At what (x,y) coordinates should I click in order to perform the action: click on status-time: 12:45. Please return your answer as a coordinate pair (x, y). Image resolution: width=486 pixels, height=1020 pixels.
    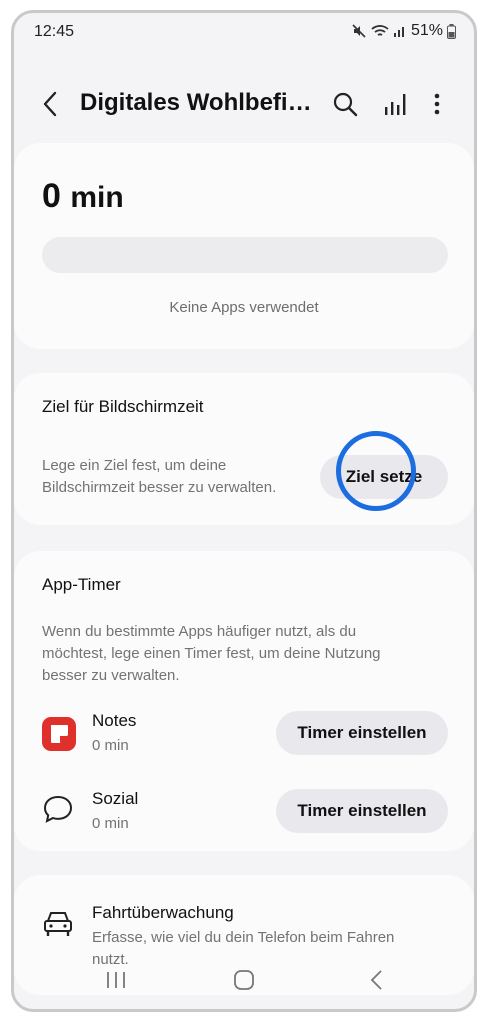
    Looking at the image, I should click on (54, 31).